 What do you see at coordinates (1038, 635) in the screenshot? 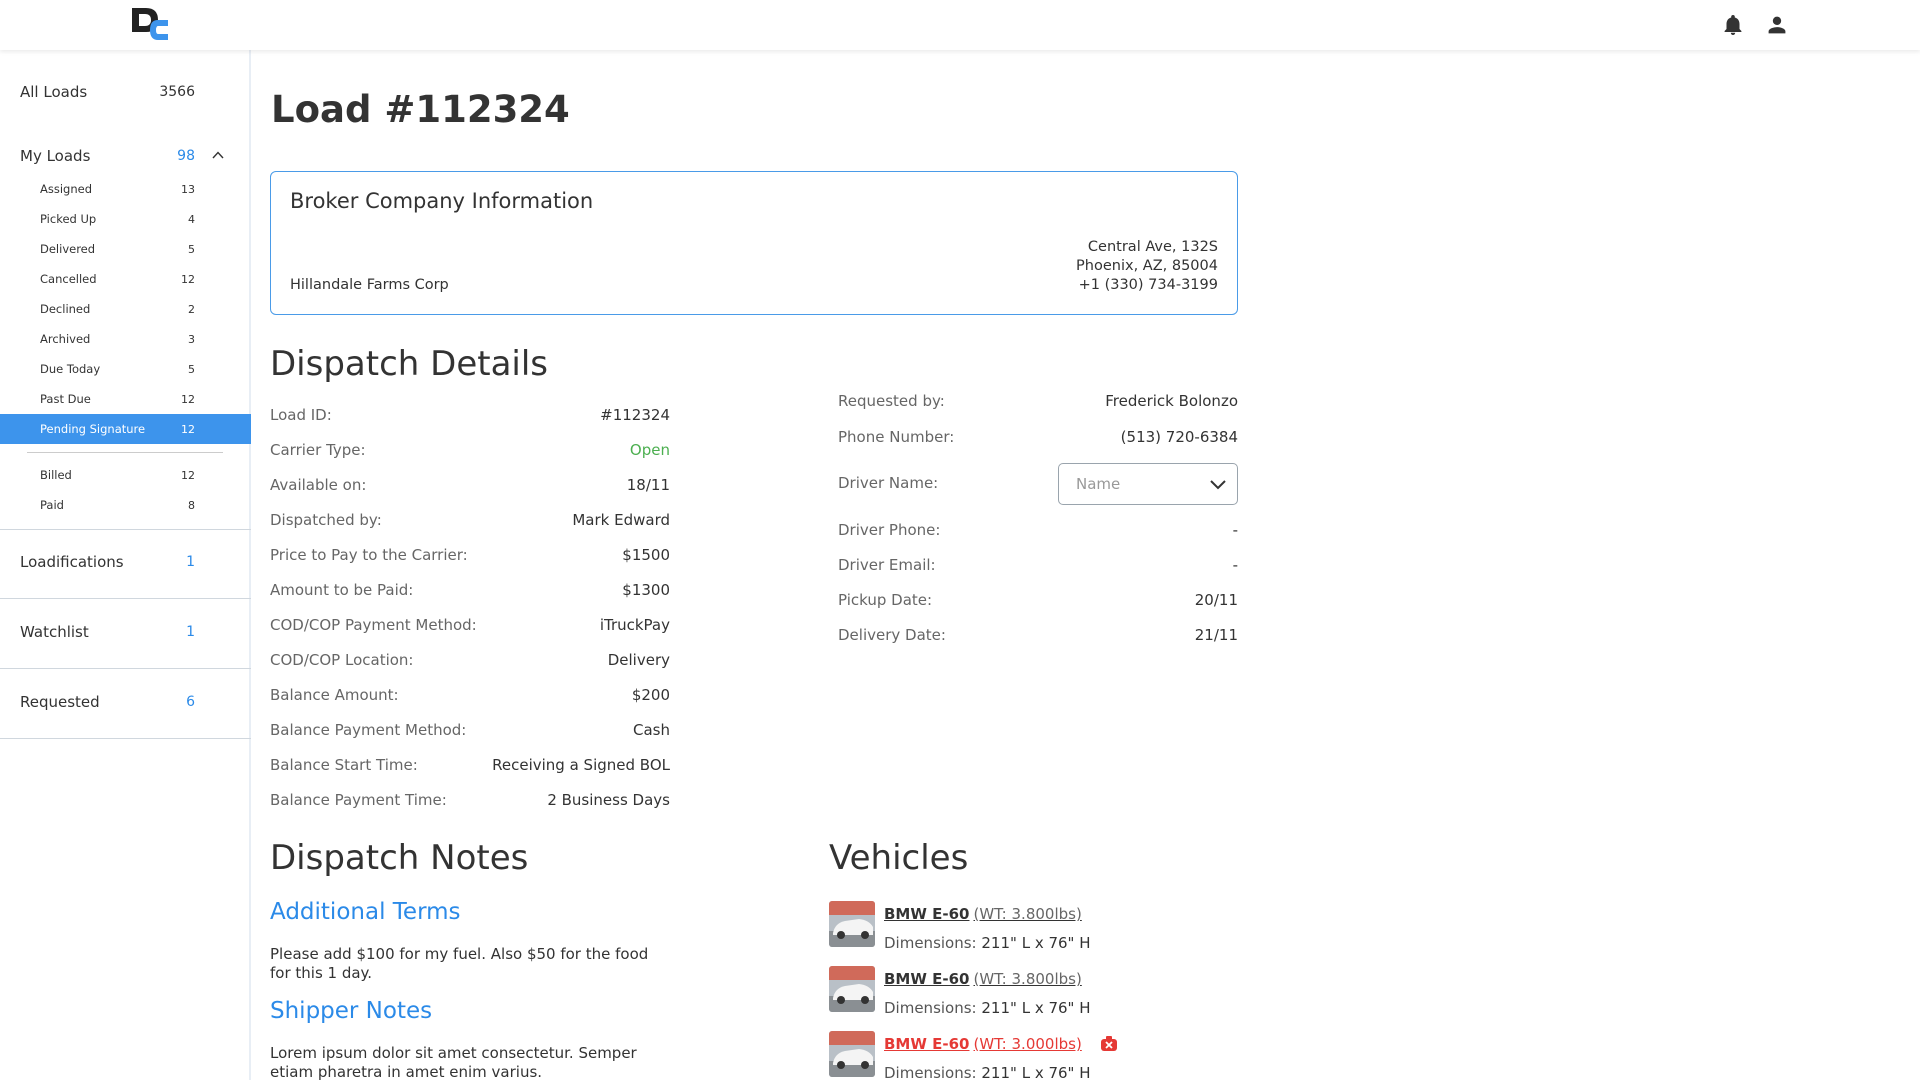
I see `detail-delivery-date: Delivery Date: 21/11` at bounding box center [1038, 635].